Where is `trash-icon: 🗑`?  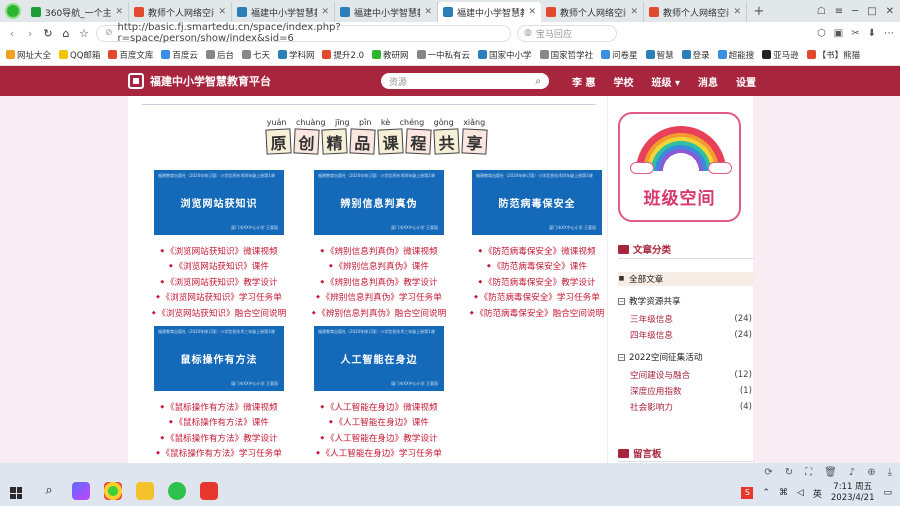 trash-icon: 🗑 is located at coordinates (830, 472).